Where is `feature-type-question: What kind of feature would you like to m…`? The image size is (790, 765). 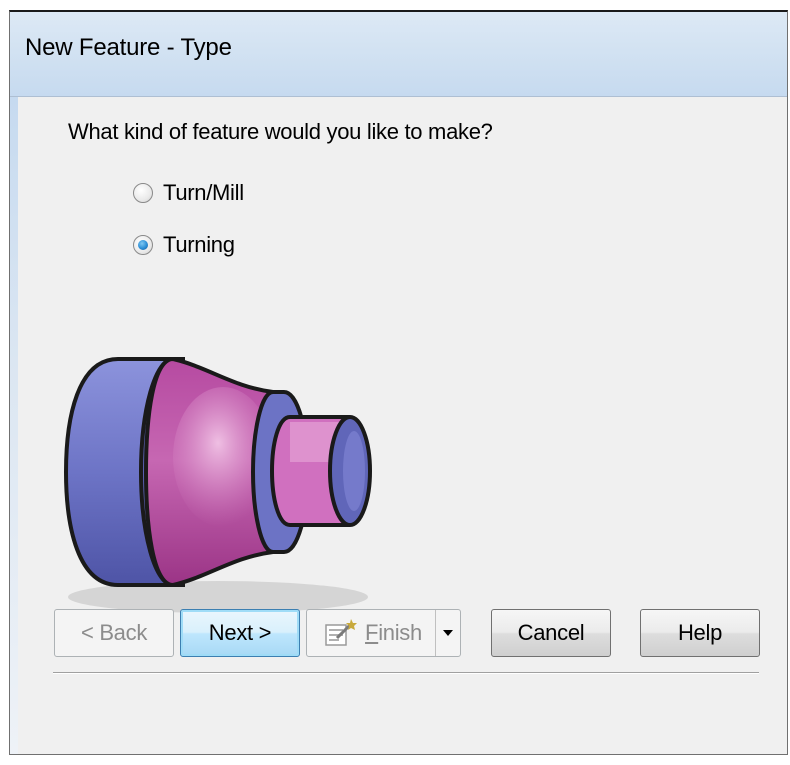
feature-type-question: What kind of feature would you like to m… is located at coordinates (280, 131).